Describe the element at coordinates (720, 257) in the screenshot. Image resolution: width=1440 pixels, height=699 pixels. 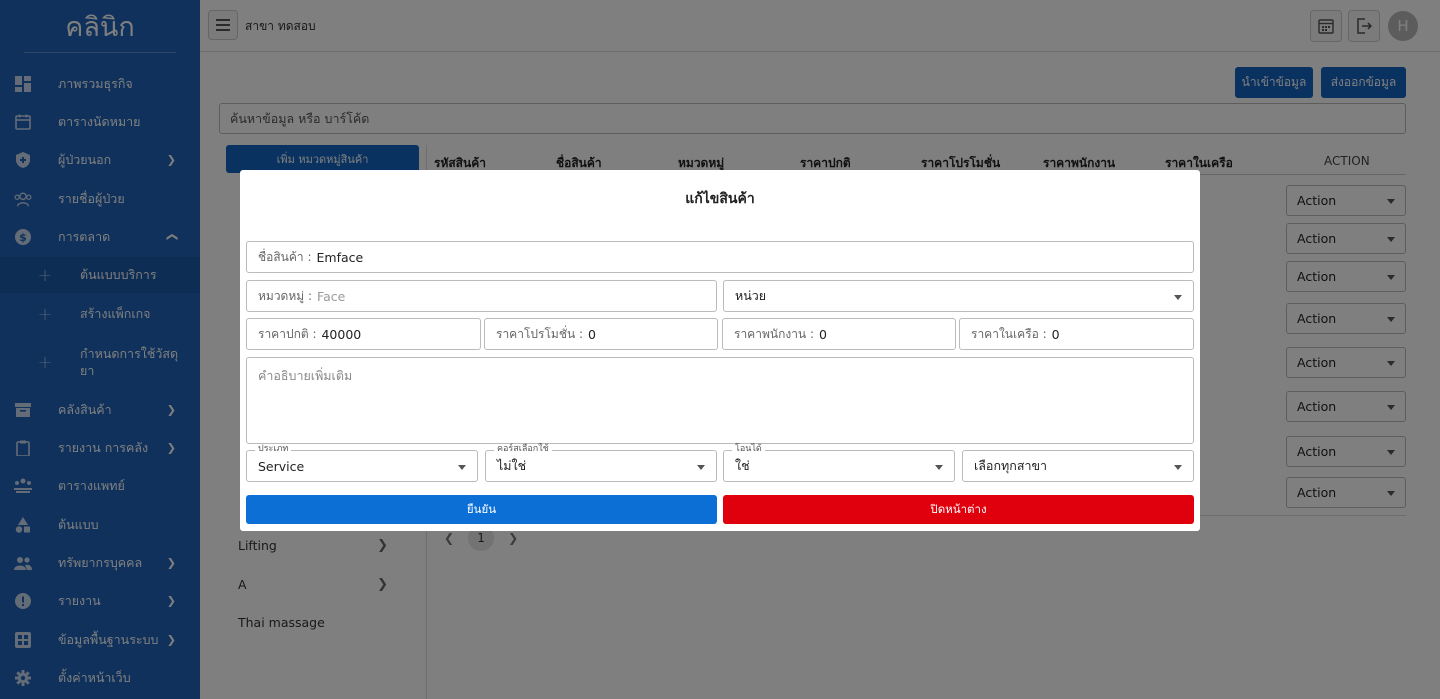
I see `product-name-field: ชื่อสินค้า : Emface` at that location.